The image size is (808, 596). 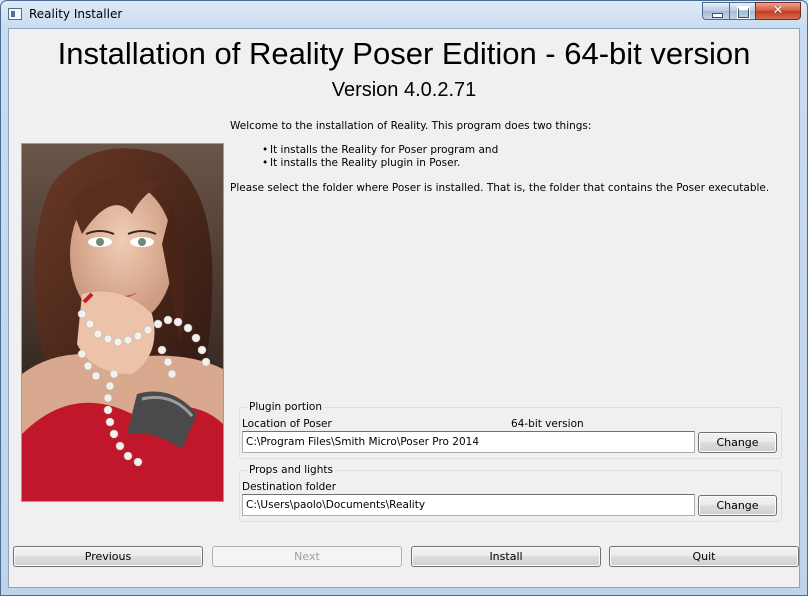 What do you see at coordinates (506, 556) in the screenshot?
I see `install-button: Install` at bounding box center [506, 556].